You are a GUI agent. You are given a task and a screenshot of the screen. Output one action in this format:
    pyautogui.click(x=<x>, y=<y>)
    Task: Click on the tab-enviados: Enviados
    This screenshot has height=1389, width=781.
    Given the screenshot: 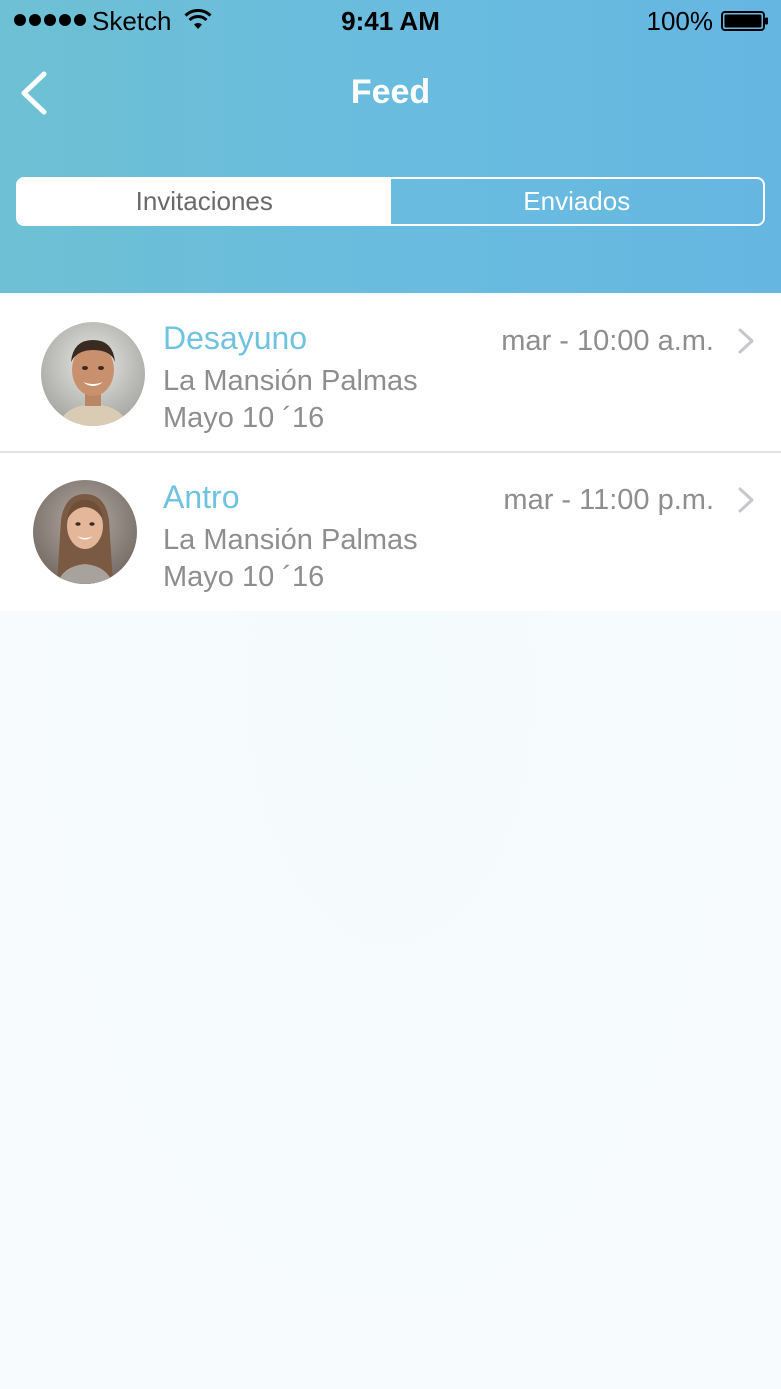 What is the action you would take?
    pyautogui.click(x=577, y=201)
    